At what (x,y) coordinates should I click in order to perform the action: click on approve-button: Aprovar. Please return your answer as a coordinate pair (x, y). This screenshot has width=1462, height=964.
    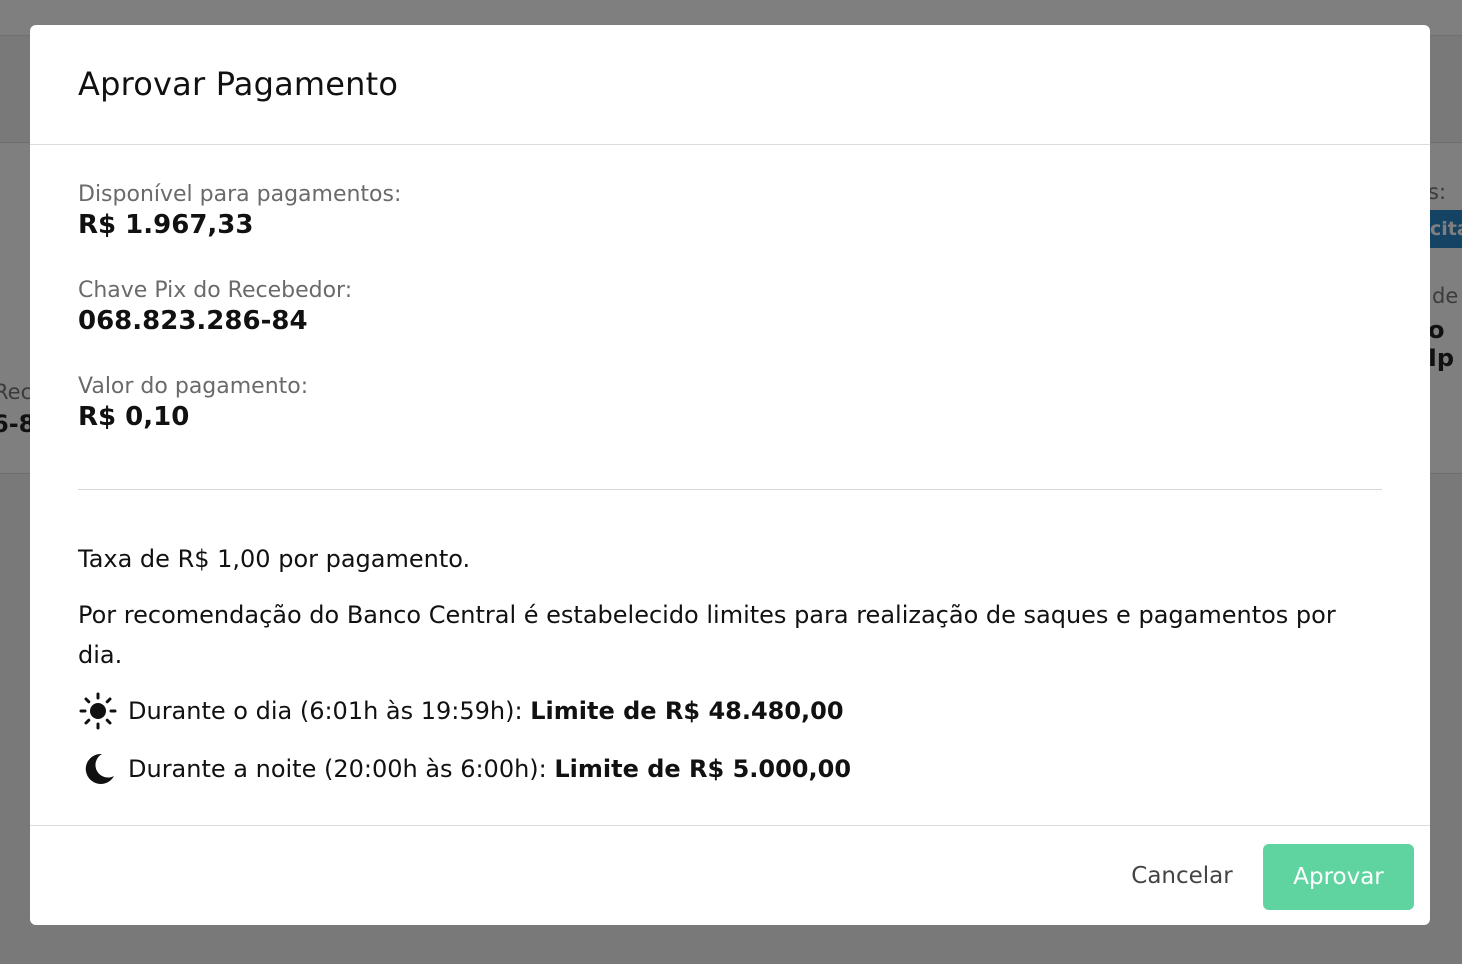
    Looking at the image, I should click on (1338, 877).